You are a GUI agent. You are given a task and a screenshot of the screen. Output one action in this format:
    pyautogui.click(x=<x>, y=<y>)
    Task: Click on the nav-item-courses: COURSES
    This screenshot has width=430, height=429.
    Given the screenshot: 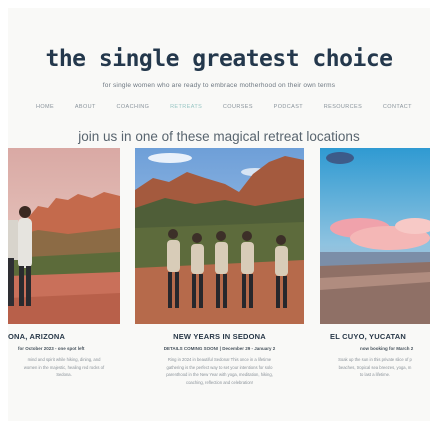 What is the action you would take?
    pyautogui.click(x=238, y=107)
    